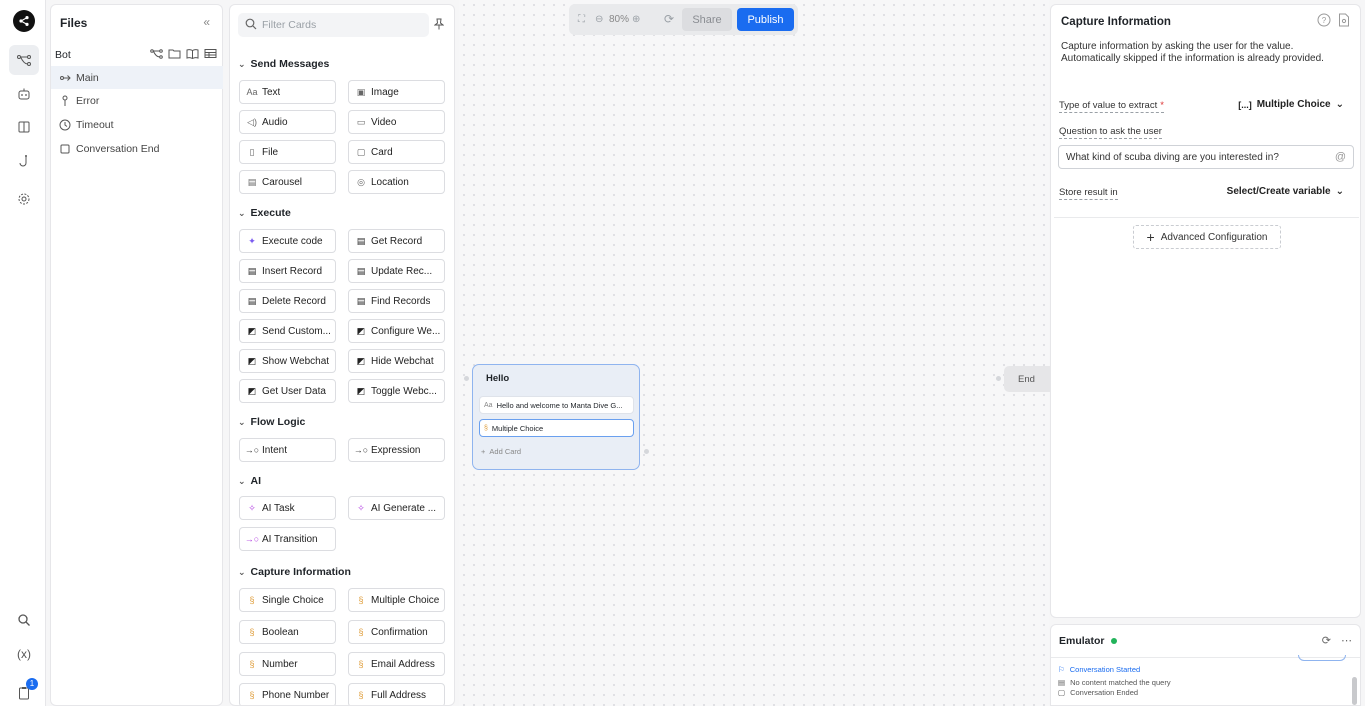  Describe the element at coordinates (1111, 106) in the screenshot. I see `type-label: Type of value to extract *` at that location.